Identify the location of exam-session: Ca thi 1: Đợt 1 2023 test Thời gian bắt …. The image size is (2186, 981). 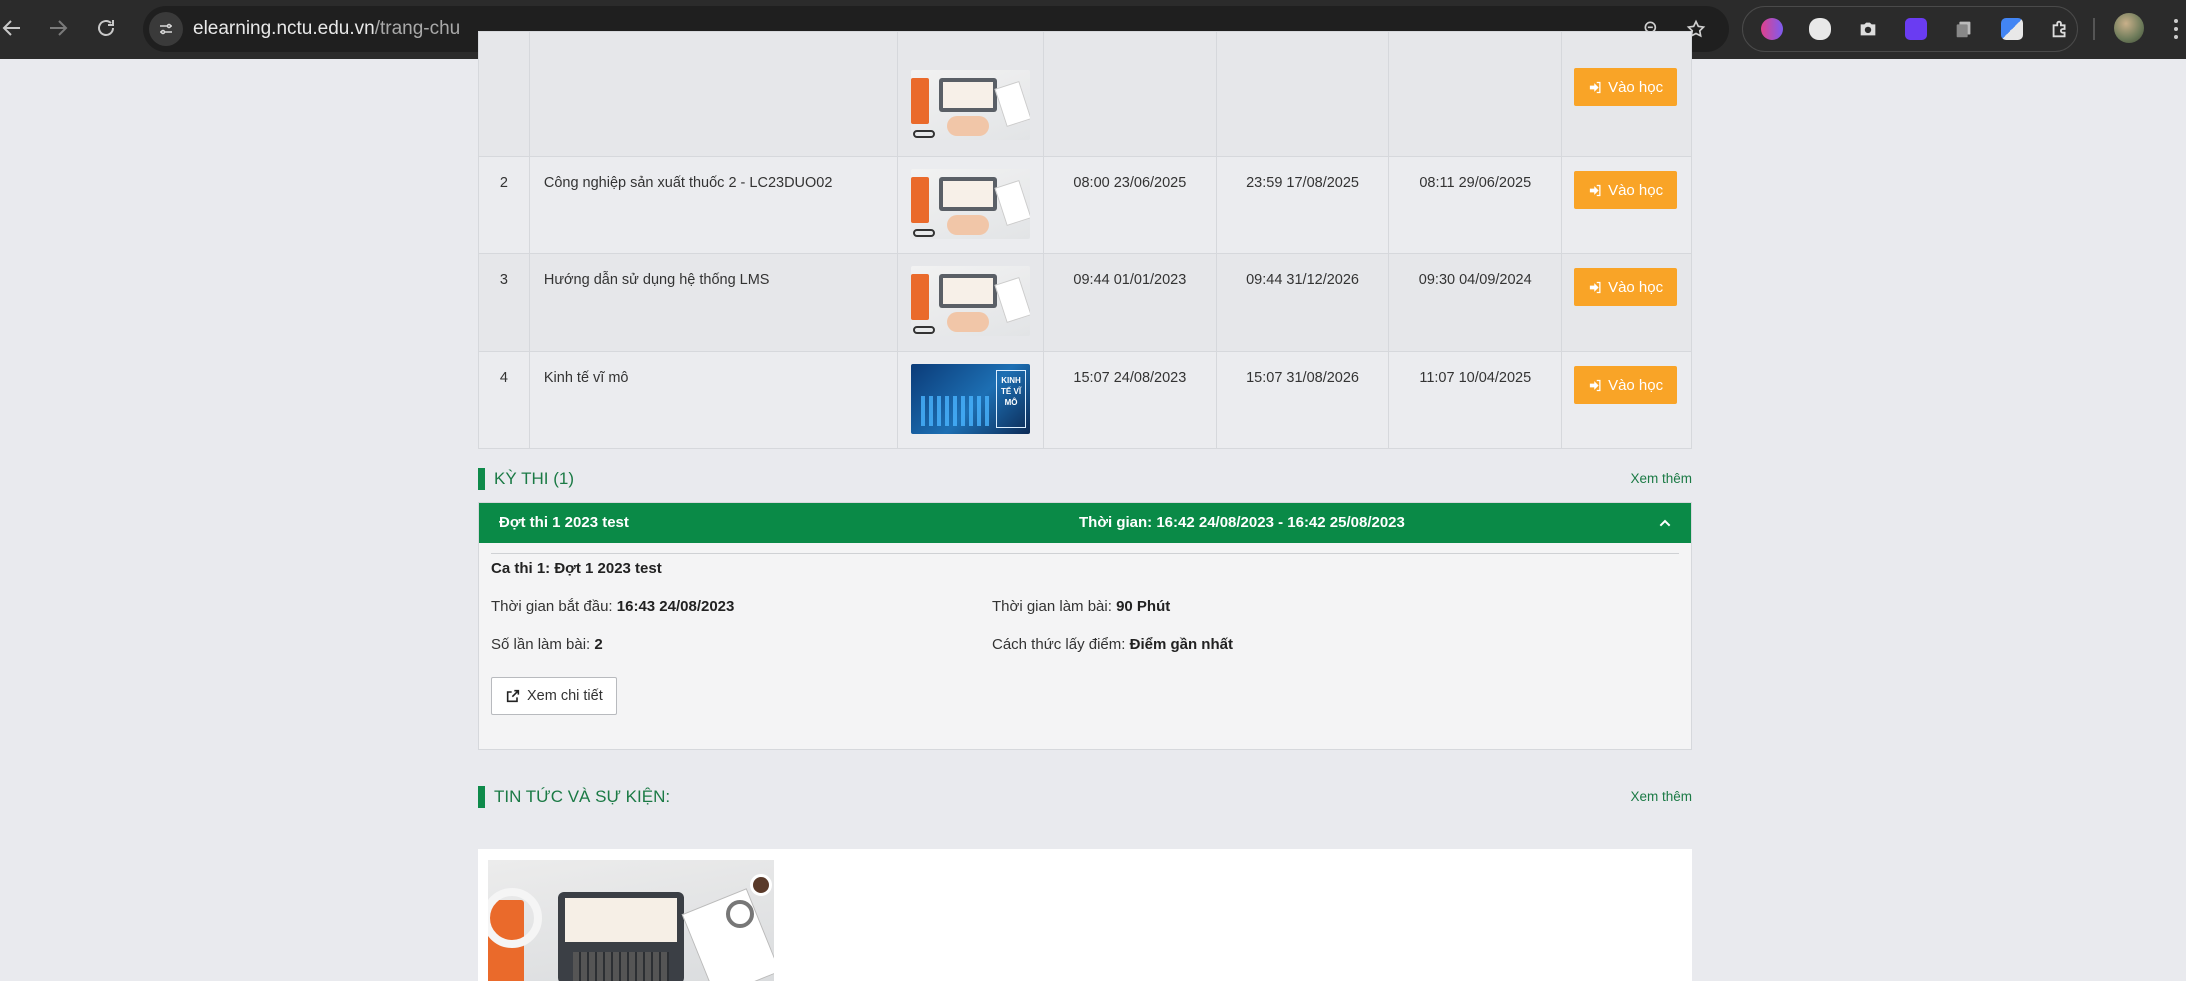
(1085, 649).